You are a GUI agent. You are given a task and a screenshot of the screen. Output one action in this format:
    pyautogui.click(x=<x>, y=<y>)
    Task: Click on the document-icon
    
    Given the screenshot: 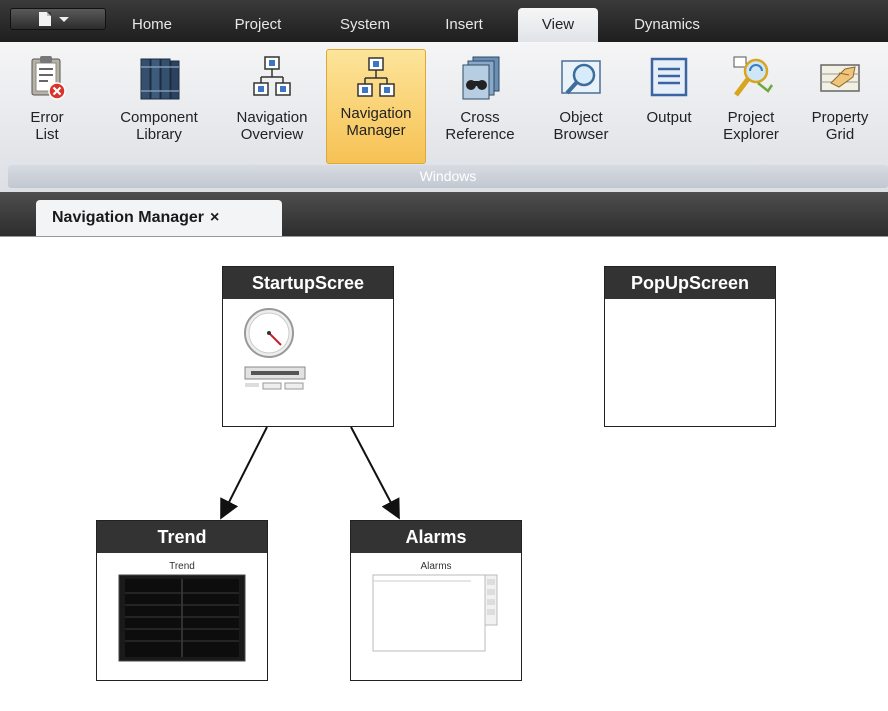 What is the action you would take?
    pyautogui.click(x=45, y=19)
    